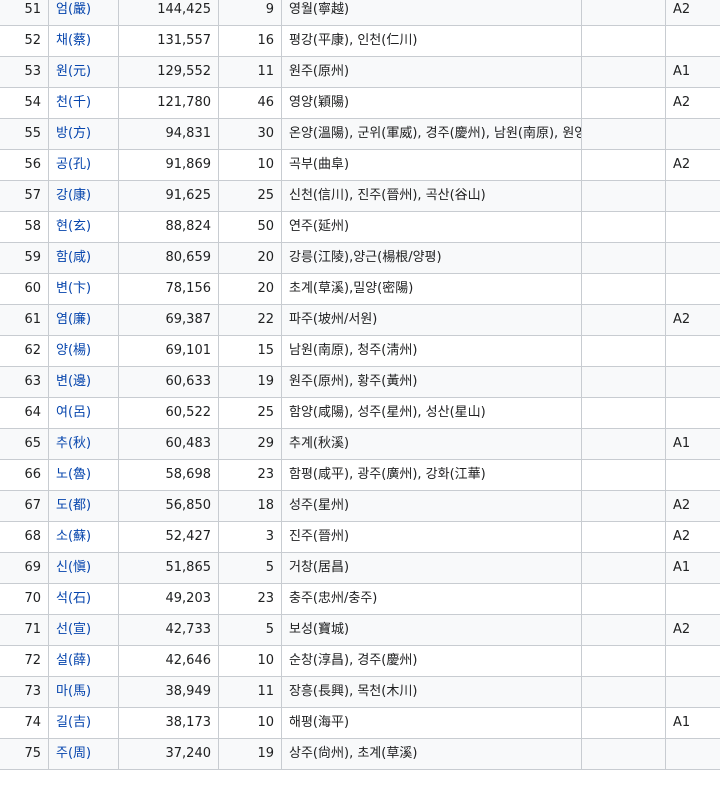 The height and width of the screenshot is (786, 720). Describe the element at coordinates (73, 536) in the screenshot. I see `surname-link: 소(蘇)` at that location.